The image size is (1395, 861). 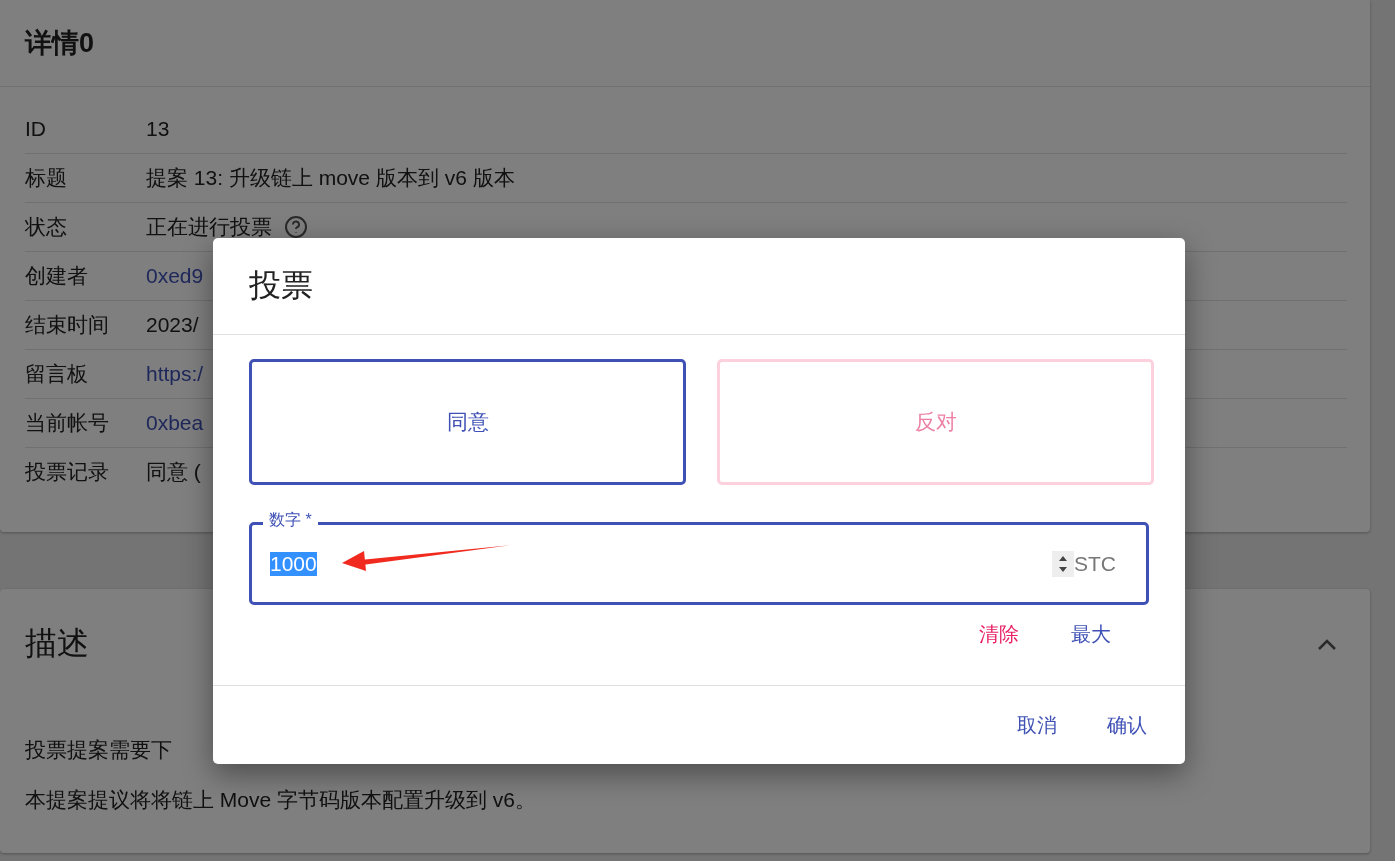 What do you see at coordinates (1037, 725) in the screenshot?
I see `dialog-button: 取消` at bounding box center [1037, 725].